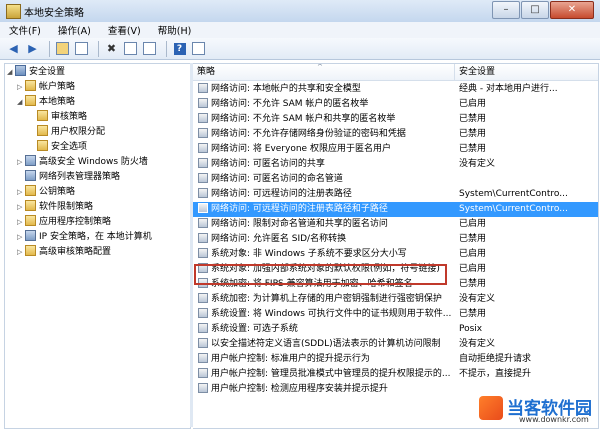 The height and width of the screenshot is (430, 600). Describe the element at coordinates (538, 411) in the screenshot. I see `site-watermark: 当客软件园 www.downkr.com` at that location.